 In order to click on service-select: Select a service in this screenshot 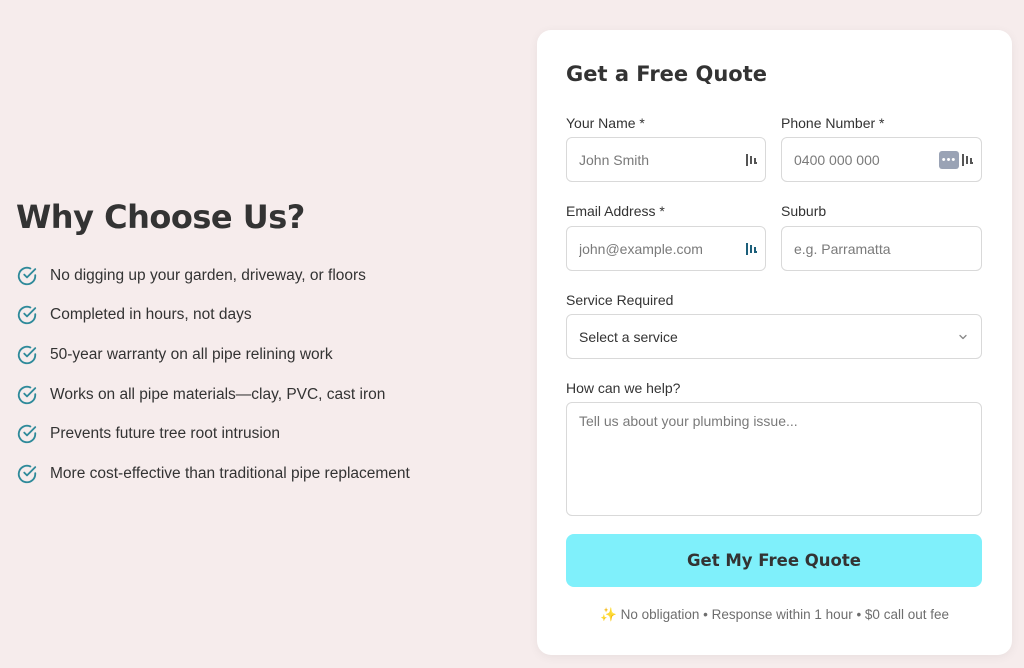, I will do `click(774, 336)`.